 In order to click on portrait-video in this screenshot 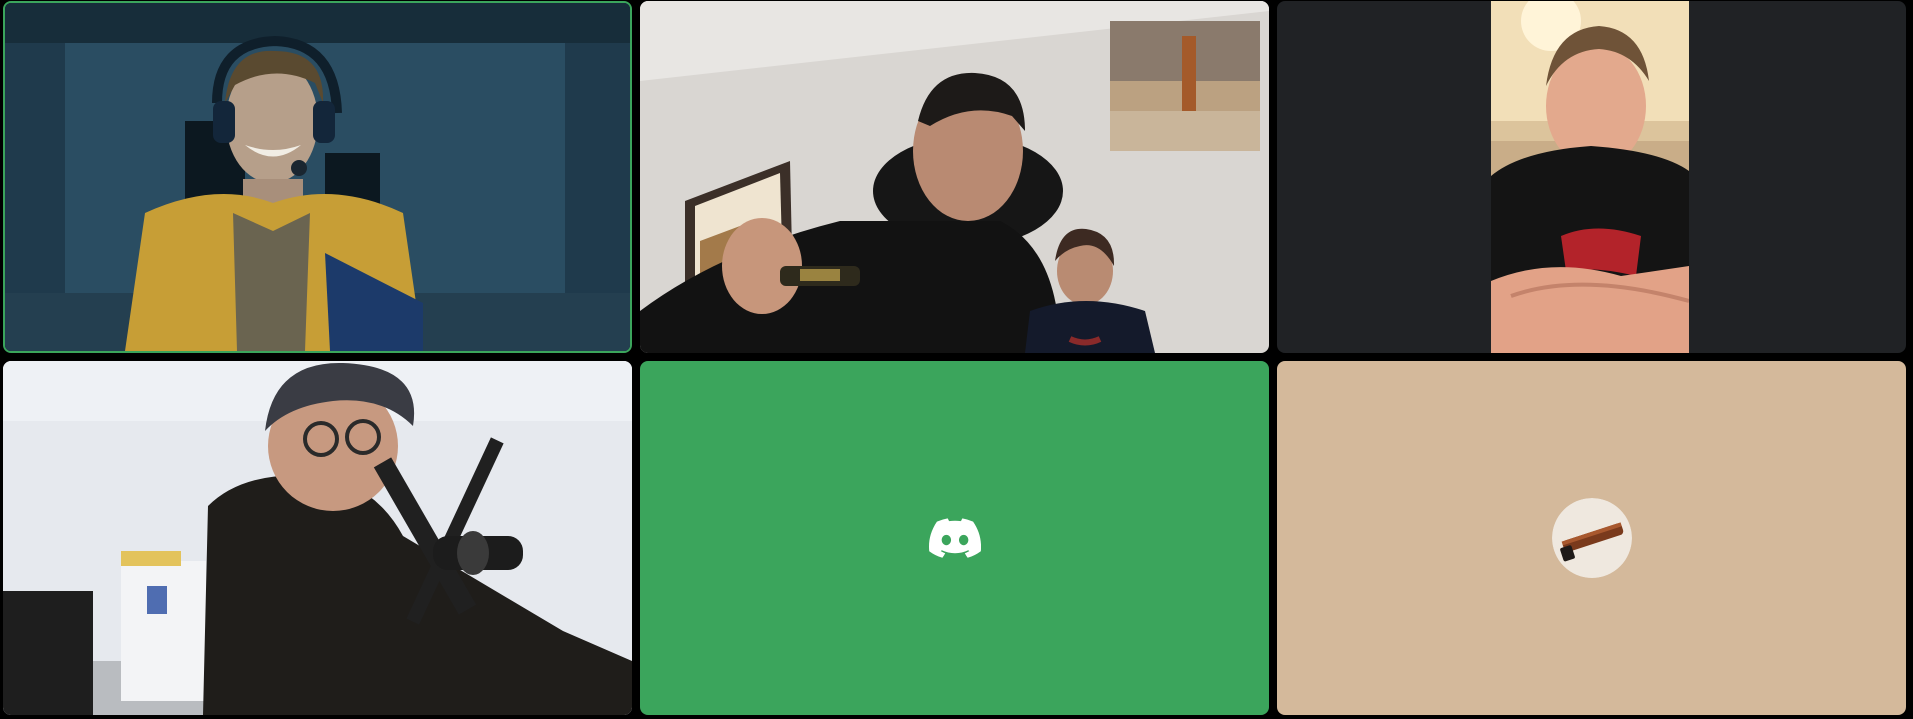, I will do `click(1590, 177)`.